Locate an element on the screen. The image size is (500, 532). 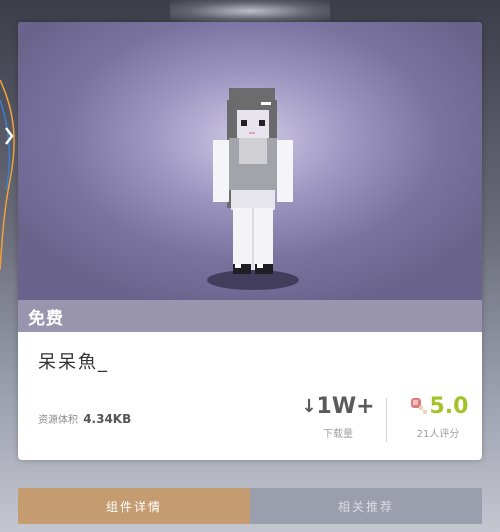
resource-size-value: 4.34KB is located at coordinates (107, 419).